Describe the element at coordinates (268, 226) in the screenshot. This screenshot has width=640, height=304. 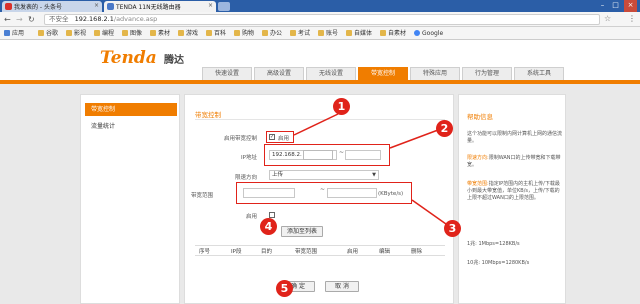
I see `annotation-marker-4: 4` at that location.